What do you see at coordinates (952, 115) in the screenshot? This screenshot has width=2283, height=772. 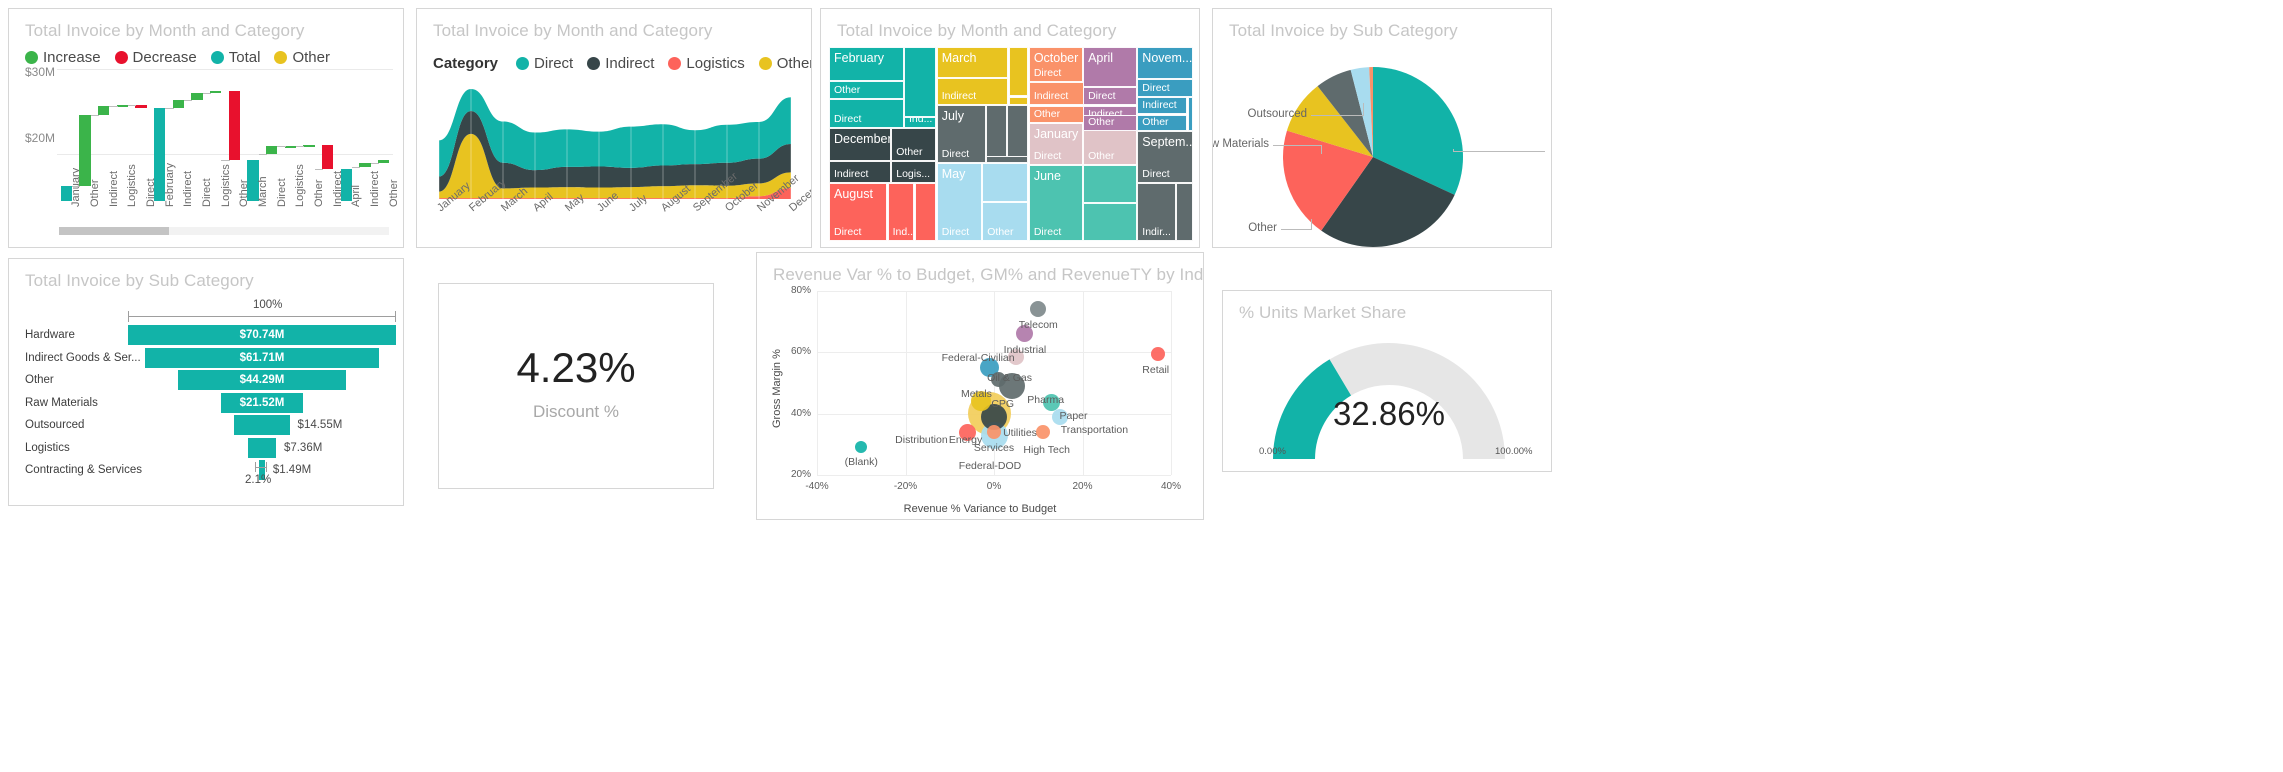 I see `treemap-group-label: July` at bounding box center [952, 115].